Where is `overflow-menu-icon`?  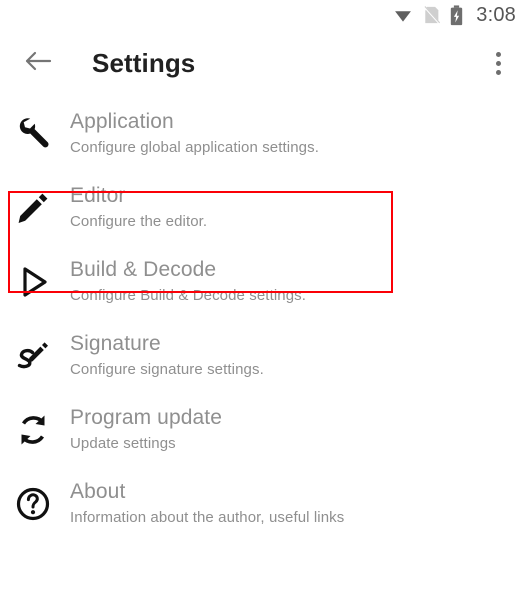 overflow-menu-icon is located at coordinates (498, 63).